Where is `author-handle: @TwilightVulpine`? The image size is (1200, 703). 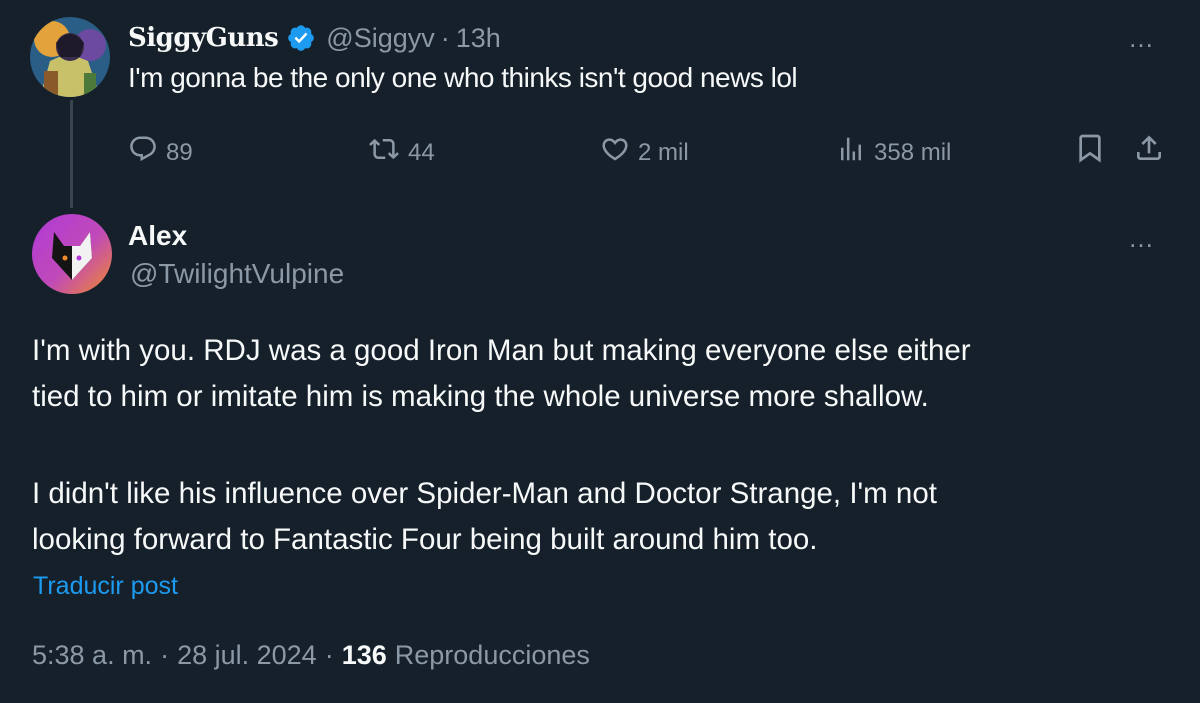
author-handle: @TwilightVulpine is located at coordinates (237, 274).